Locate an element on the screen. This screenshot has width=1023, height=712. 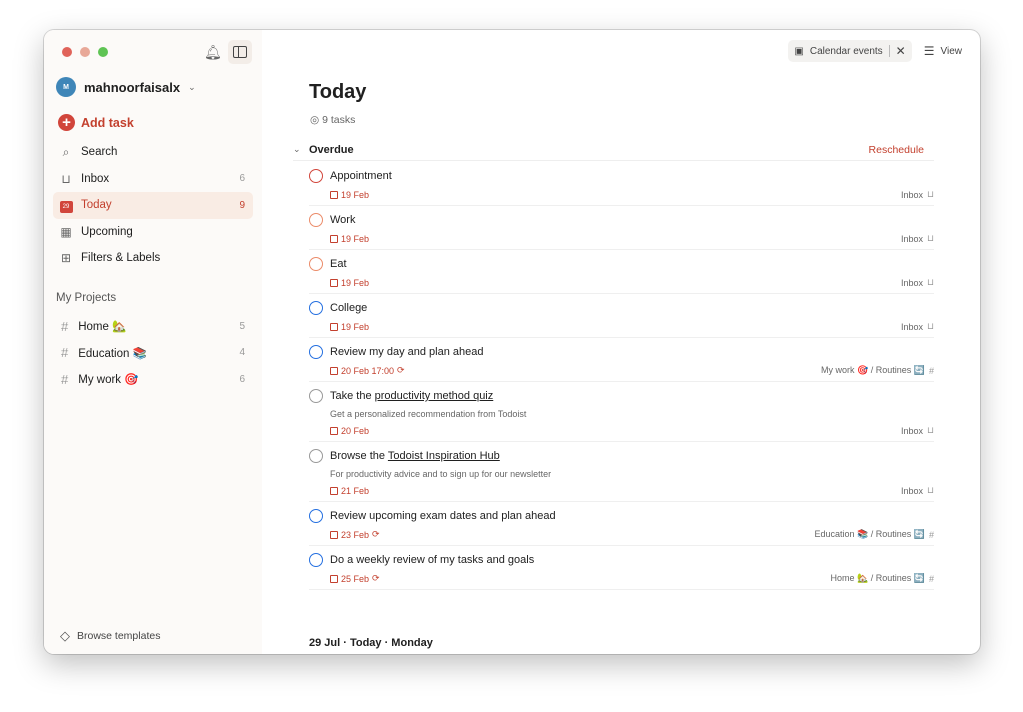
user-menu: M mahnoorfaisalx ⌄ is located at coordinates (126, 87).